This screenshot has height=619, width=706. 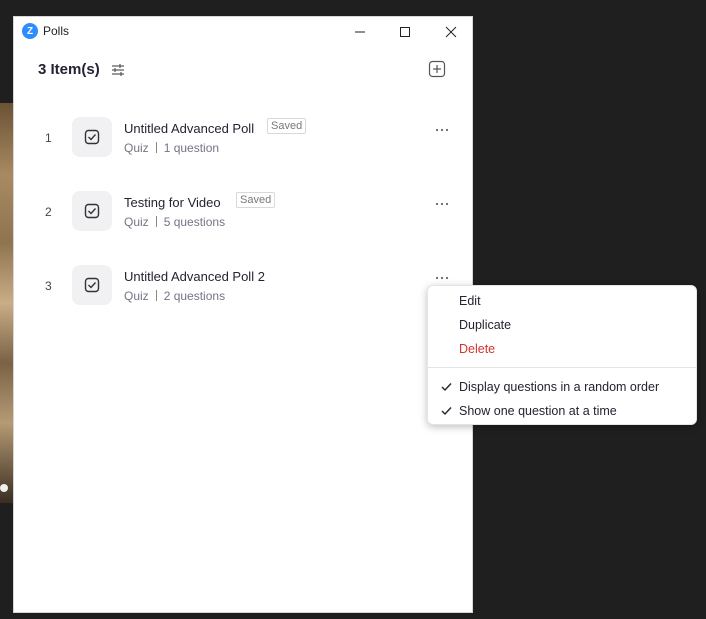 I want to click on poll-title: Untitled Advanced Poll, so click(x=189, y=128).